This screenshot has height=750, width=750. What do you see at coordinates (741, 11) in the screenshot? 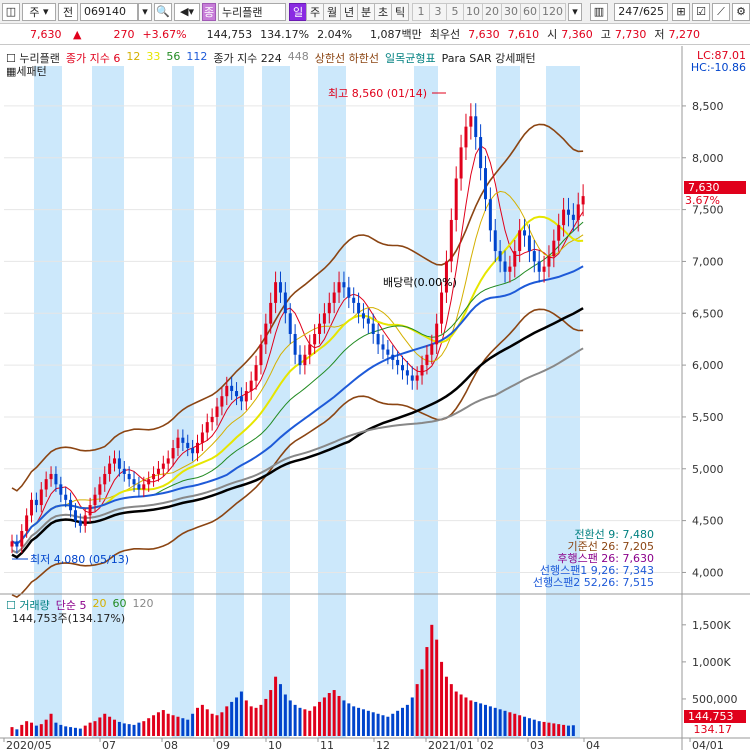
I see `settings-icon: ⚙` at bounding box center [741, 11].